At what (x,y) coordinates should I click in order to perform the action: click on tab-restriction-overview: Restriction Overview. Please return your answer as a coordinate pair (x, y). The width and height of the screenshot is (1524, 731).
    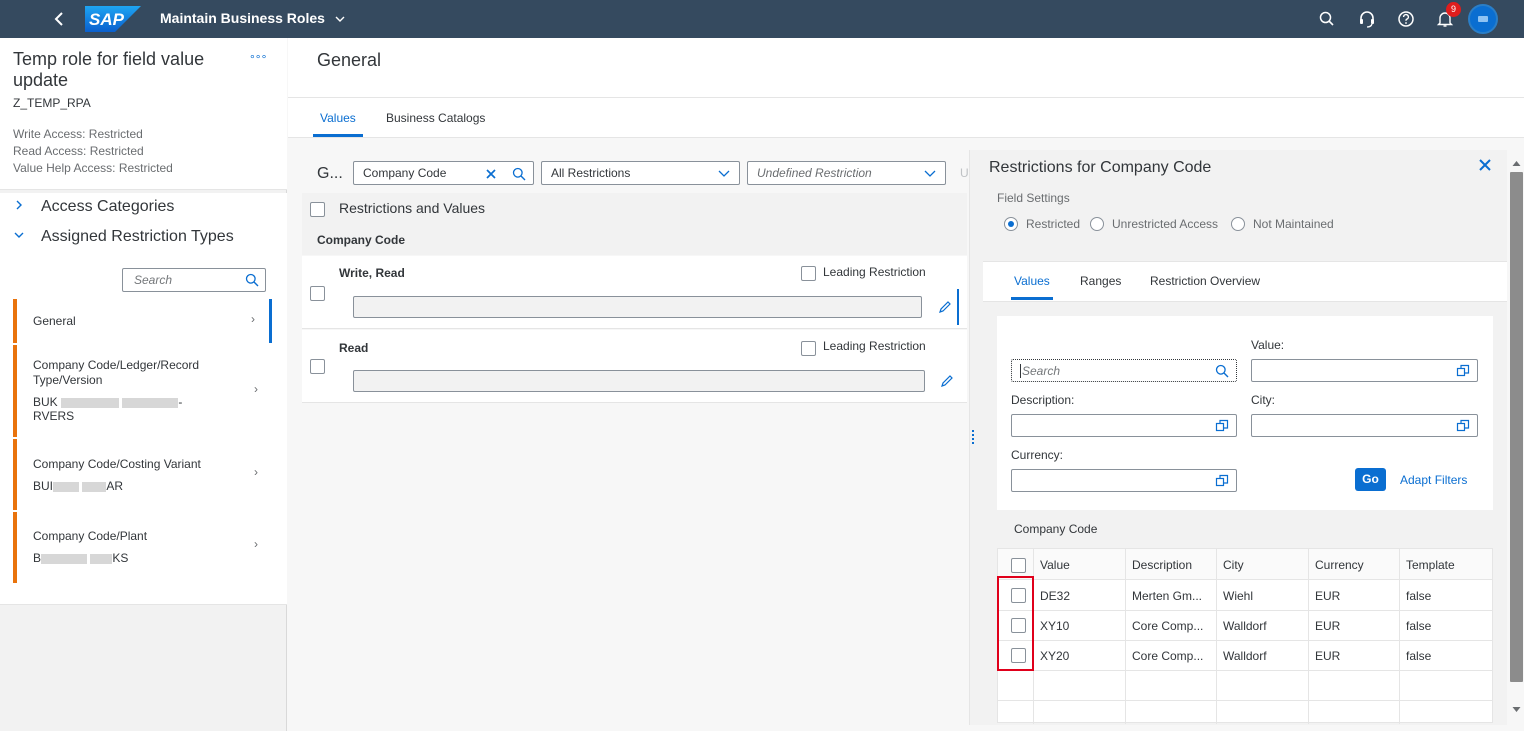
    Looking at the image, I should click on (1205, 281).